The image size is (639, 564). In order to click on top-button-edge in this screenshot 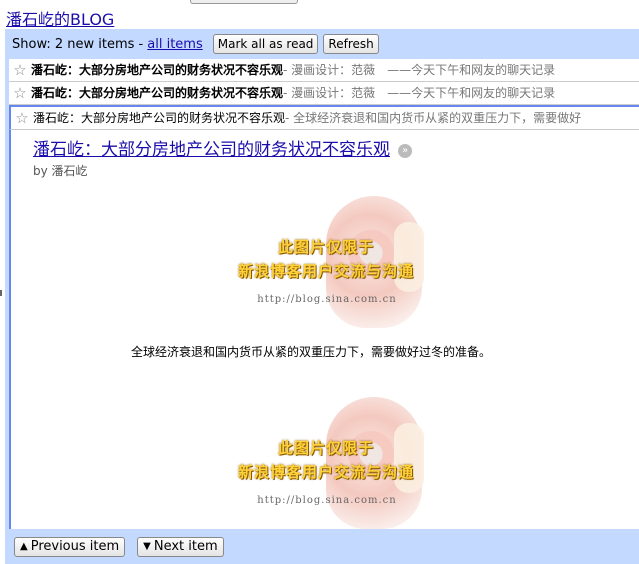, I will do `click(244, 2)`.